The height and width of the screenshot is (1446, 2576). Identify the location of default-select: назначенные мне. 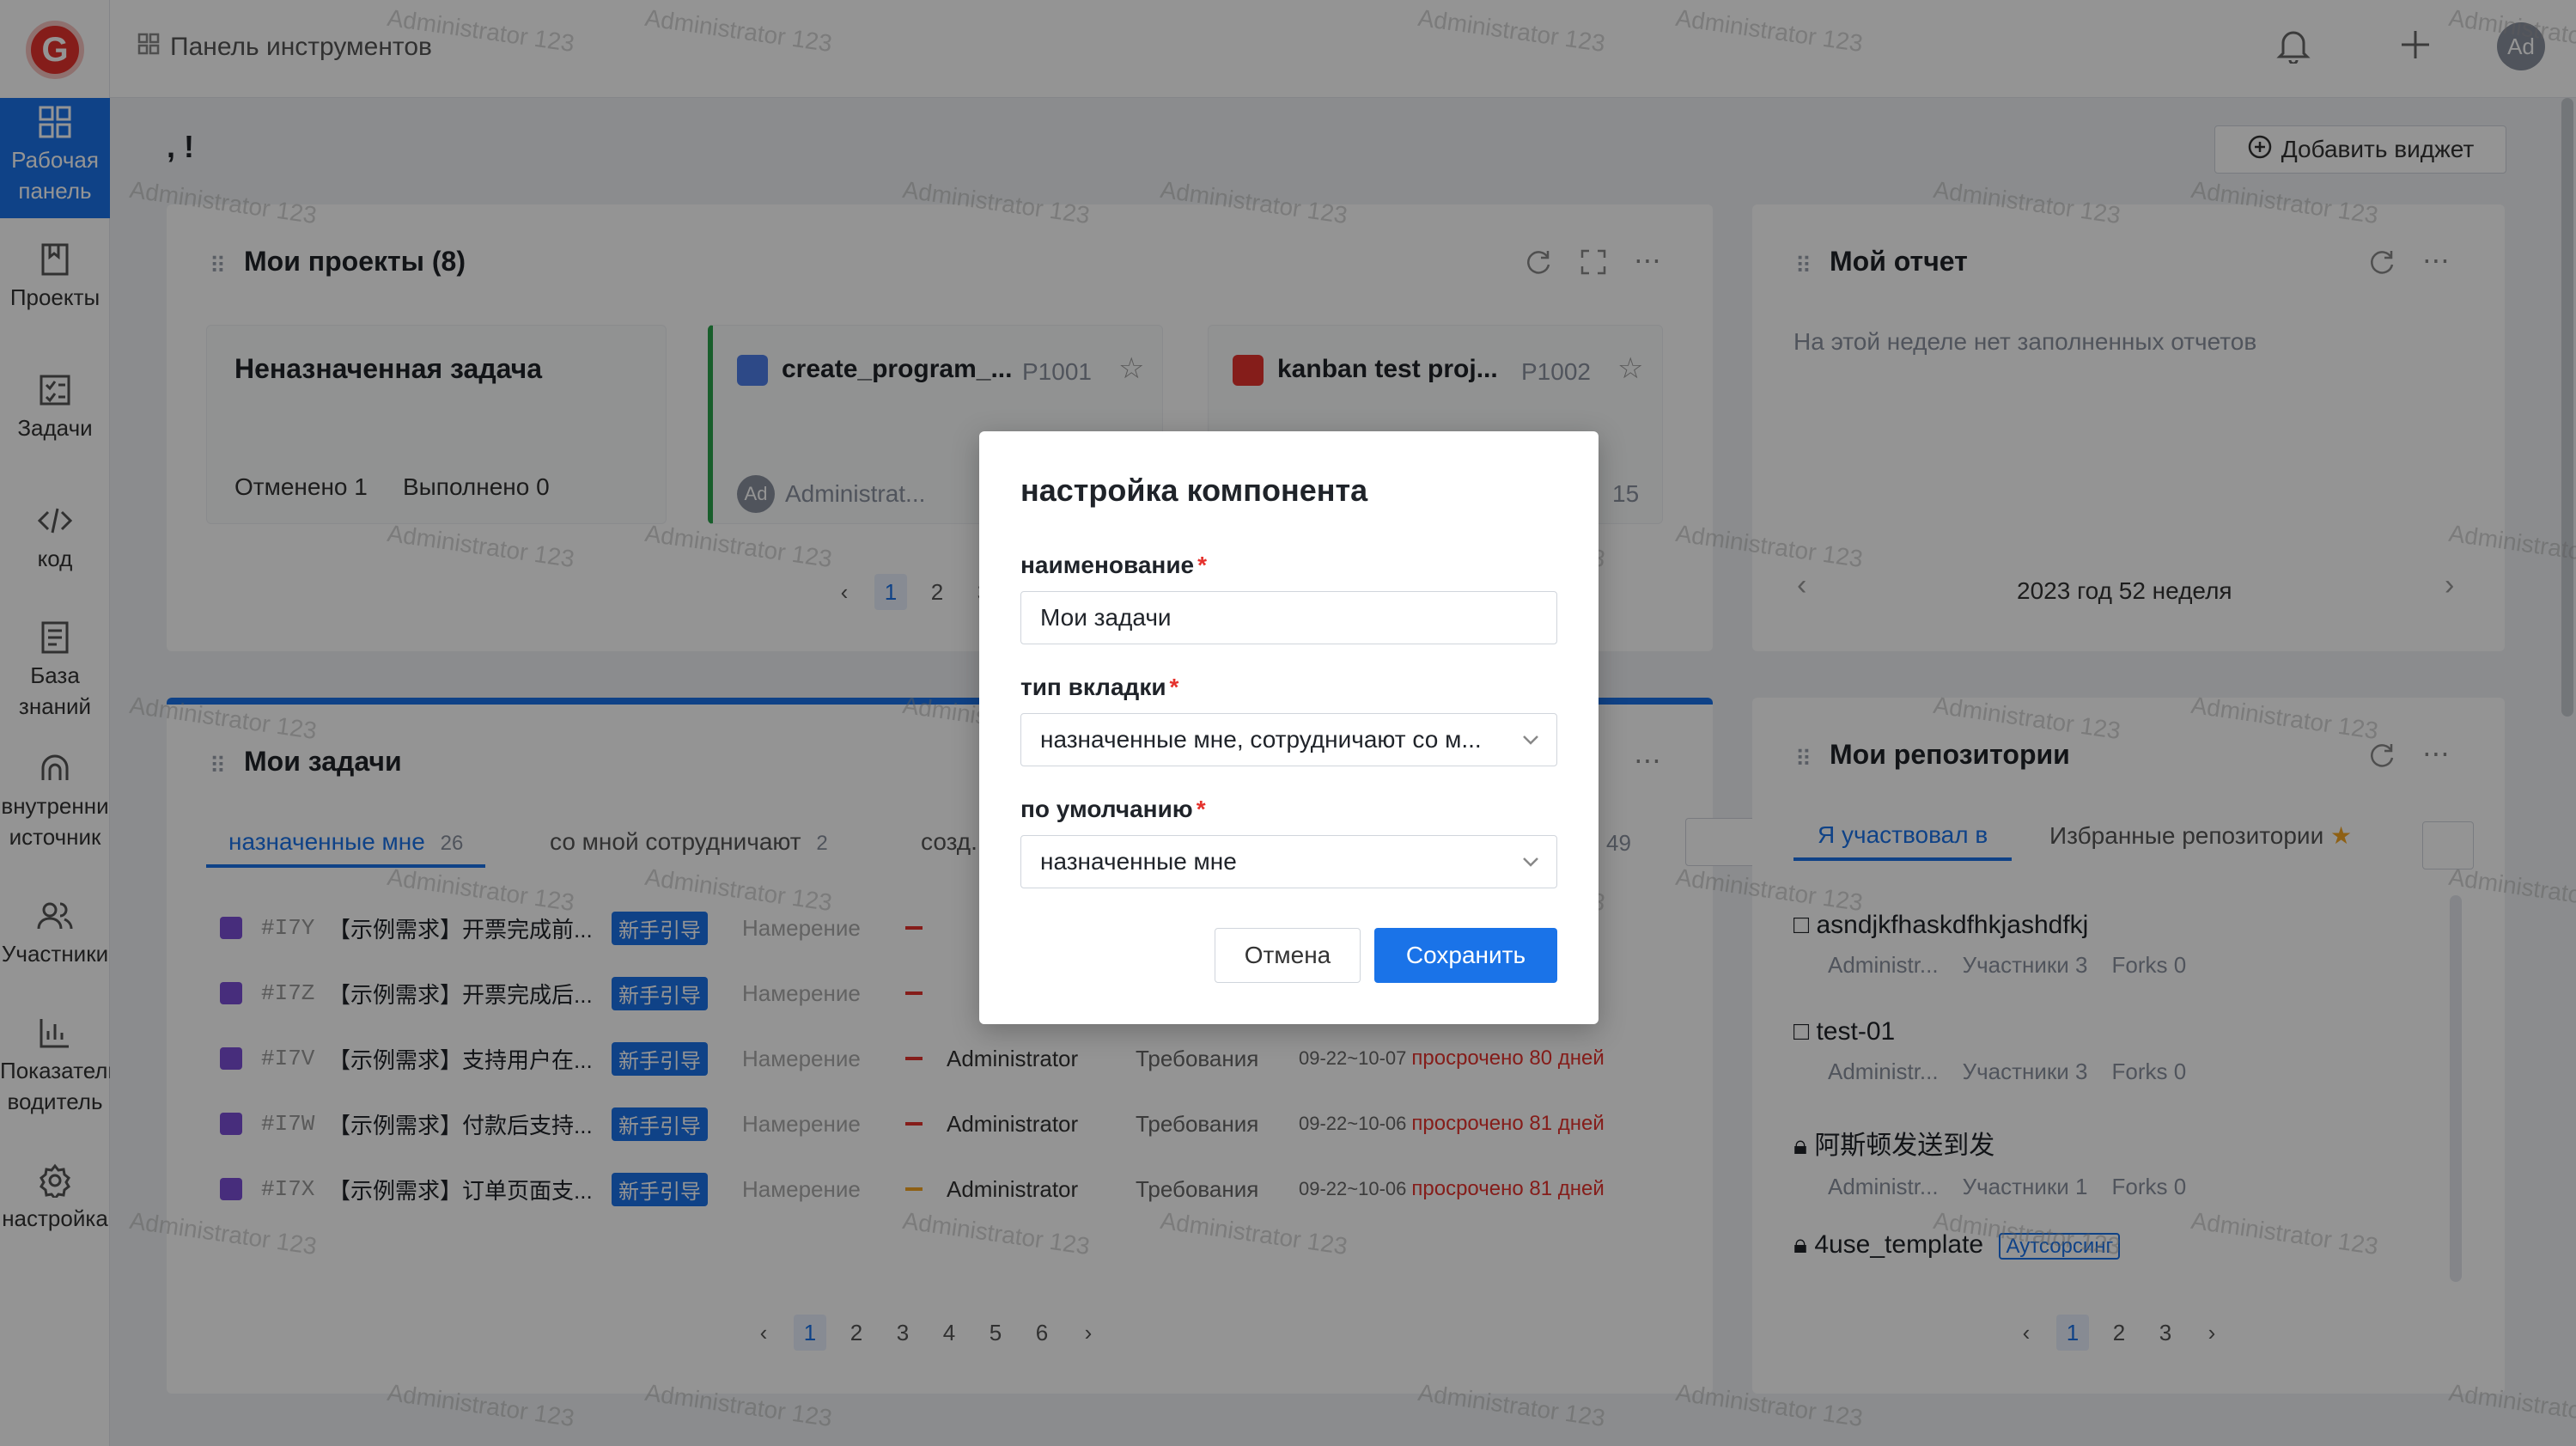
(1288, 861).